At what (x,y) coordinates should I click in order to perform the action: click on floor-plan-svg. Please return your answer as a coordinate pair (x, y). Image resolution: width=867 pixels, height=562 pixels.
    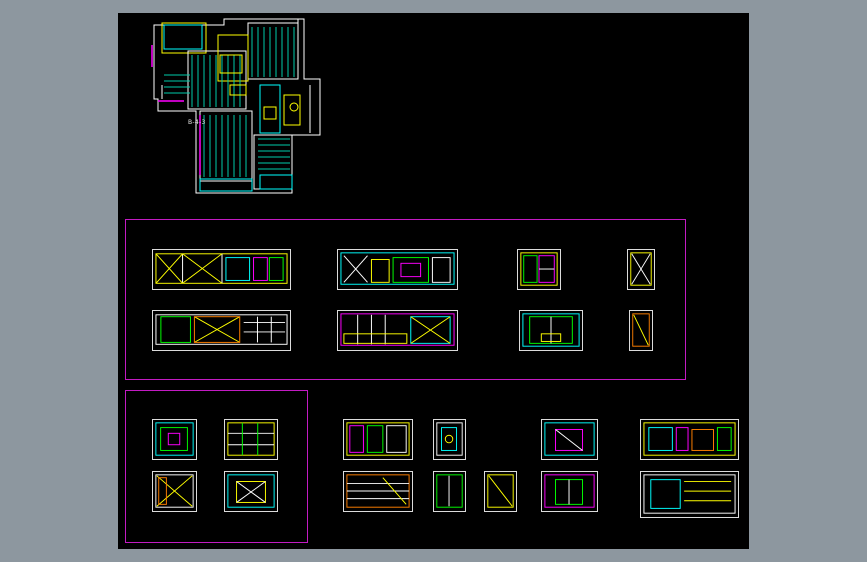
    Looking at the image, I should click on (236, 106).